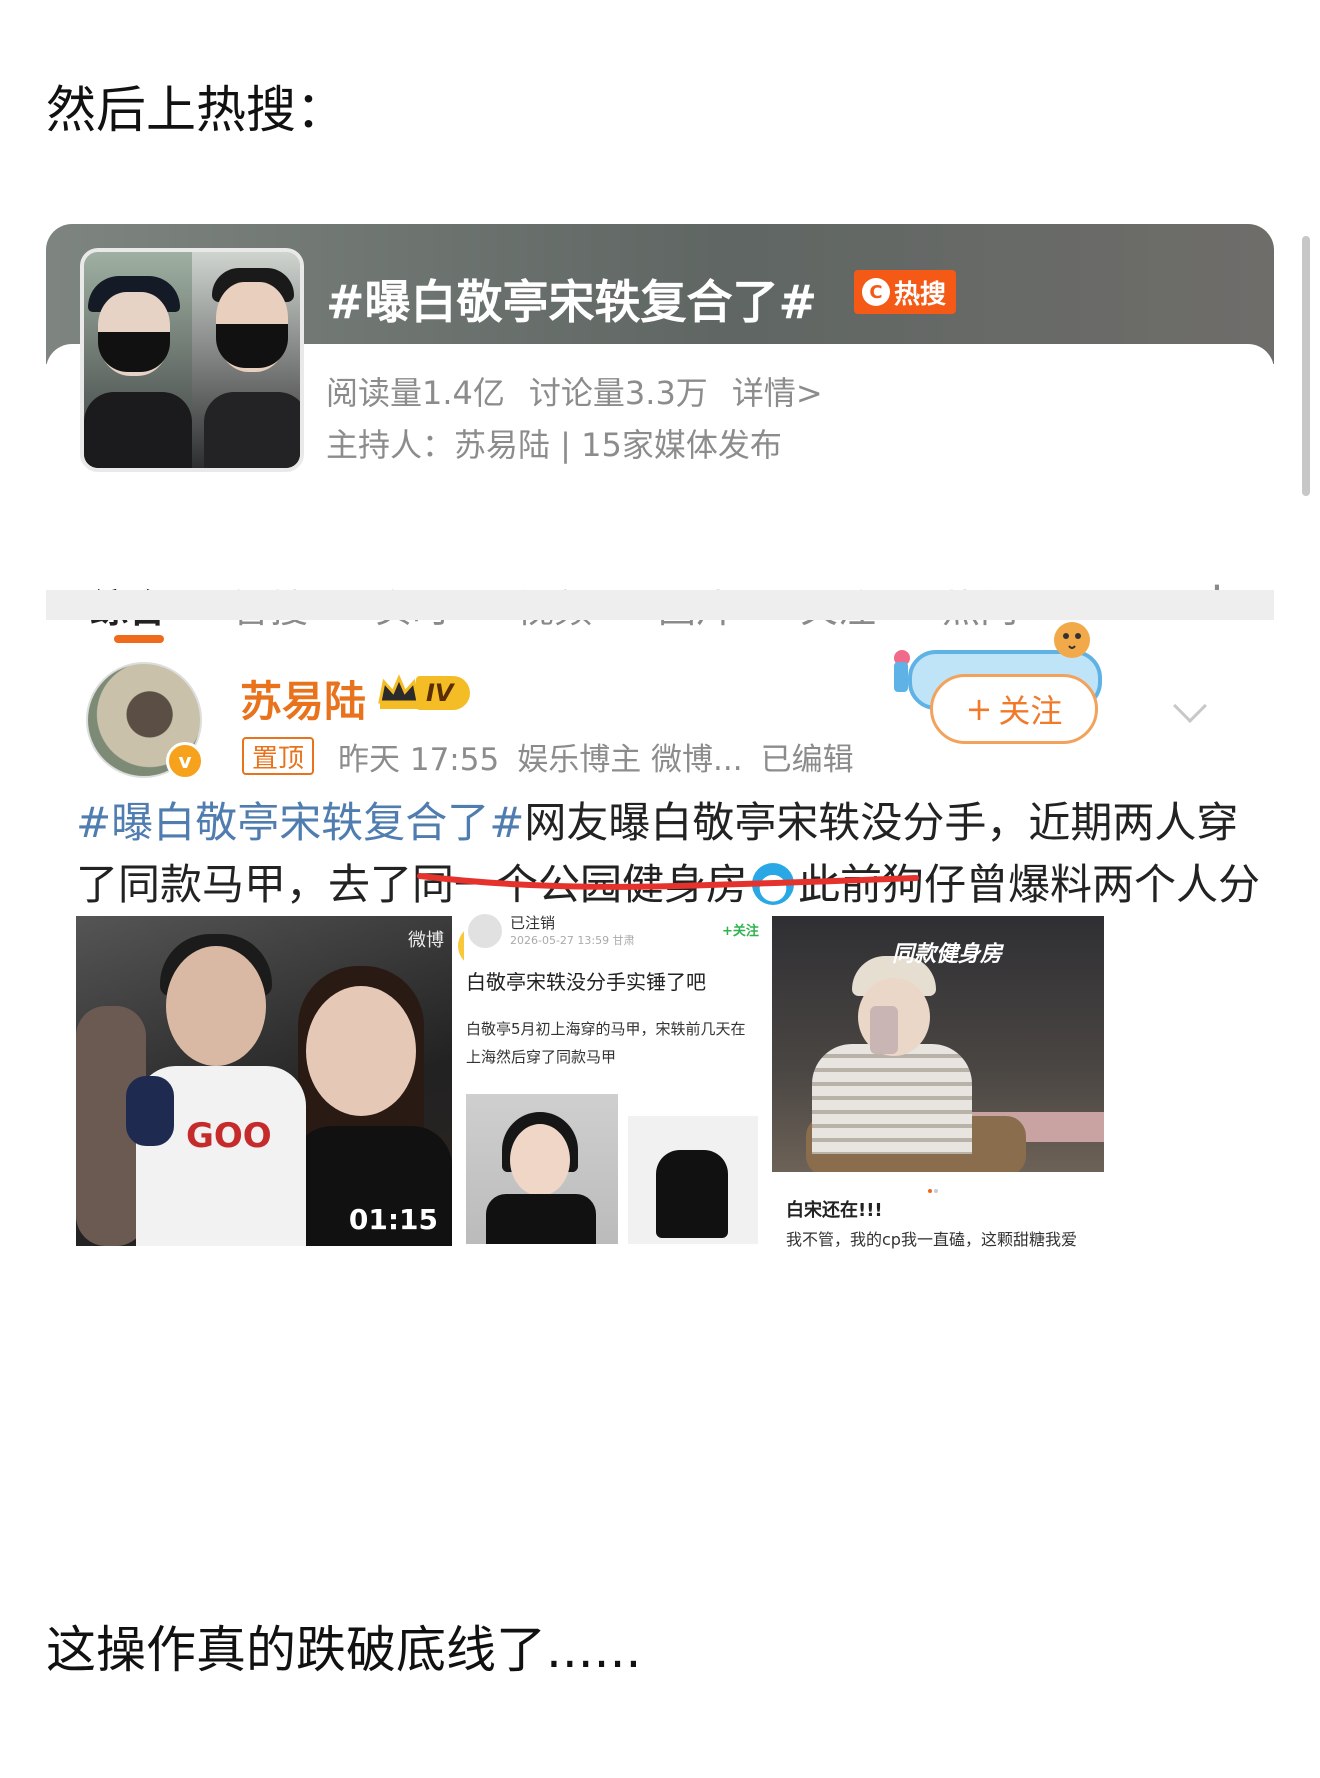 This screenshot has width=1320, height=1778. I want to click on topic-stats: 阅读量1.4亿 讨论量3.3万 详情>, so click(574, 391).